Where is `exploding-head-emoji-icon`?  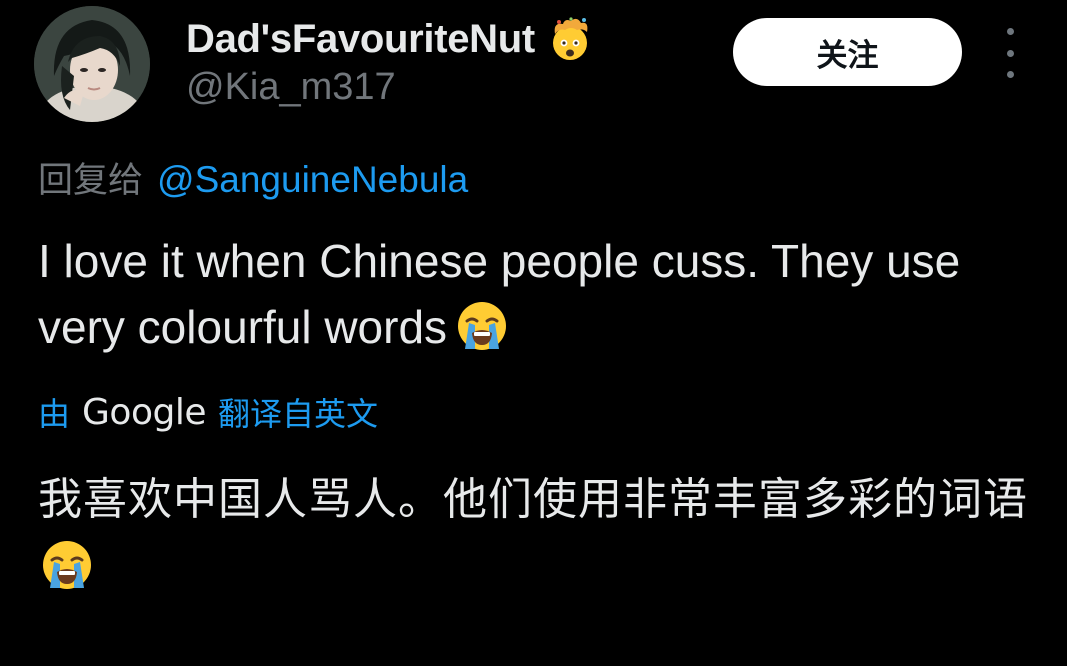
exploding-head-emoji-icon is located at coordinates (570, 39).